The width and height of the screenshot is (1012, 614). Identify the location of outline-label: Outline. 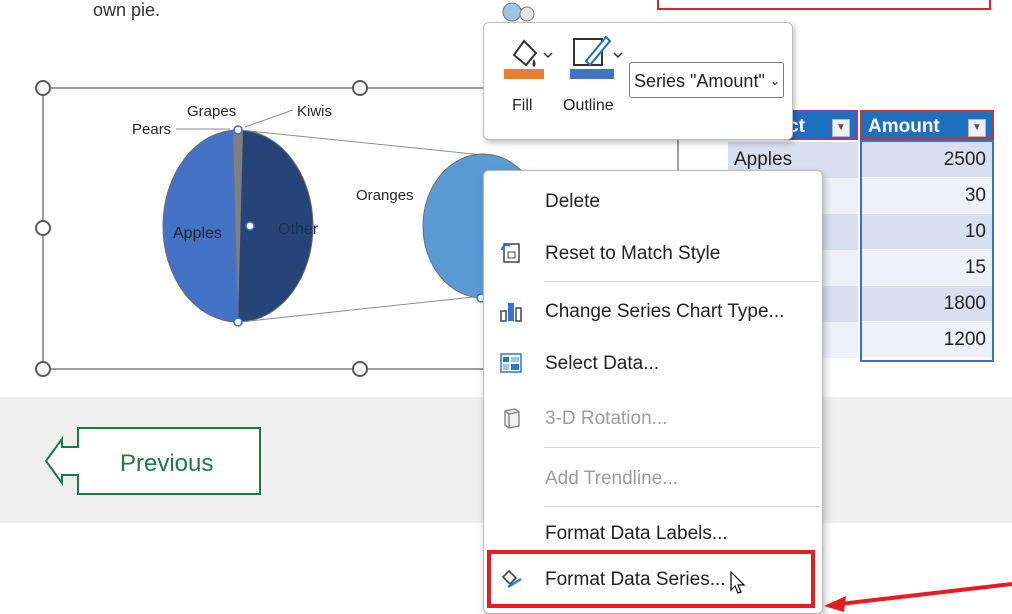
(588, 105).